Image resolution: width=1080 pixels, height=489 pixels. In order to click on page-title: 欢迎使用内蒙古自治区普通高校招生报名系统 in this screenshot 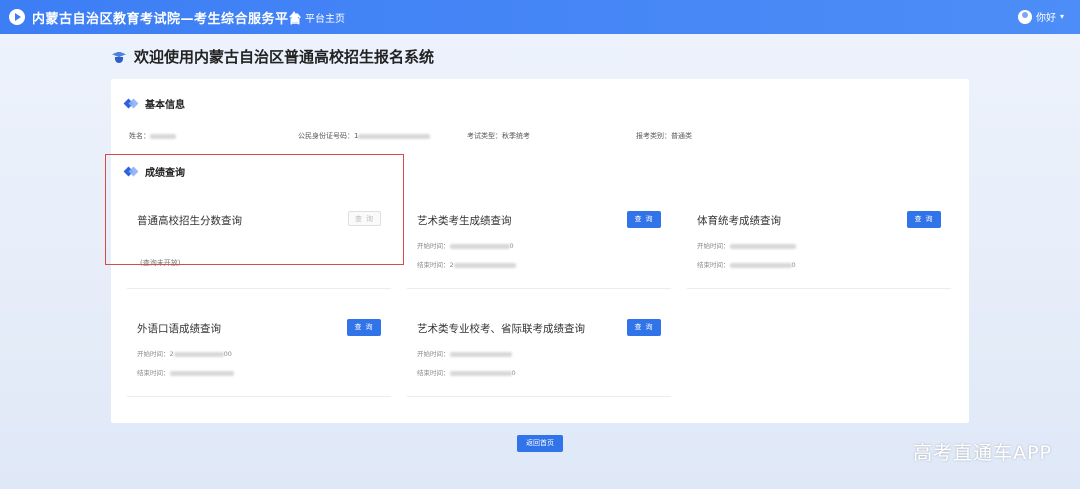, I will do `click(273, 56)`.